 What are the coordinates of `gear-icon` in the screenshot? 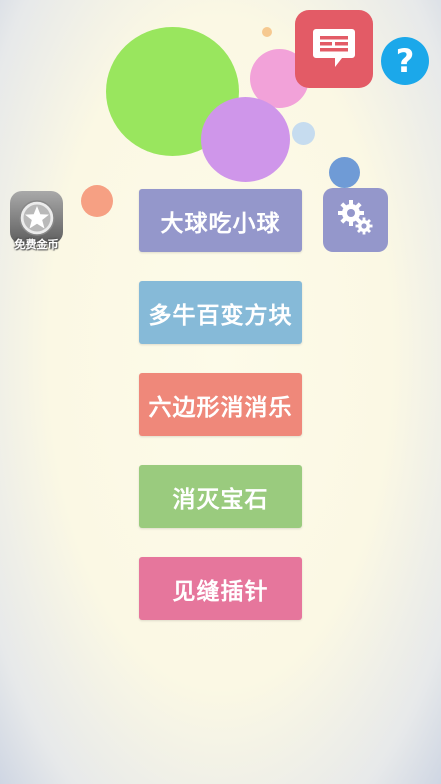 It's located at (356, 220).